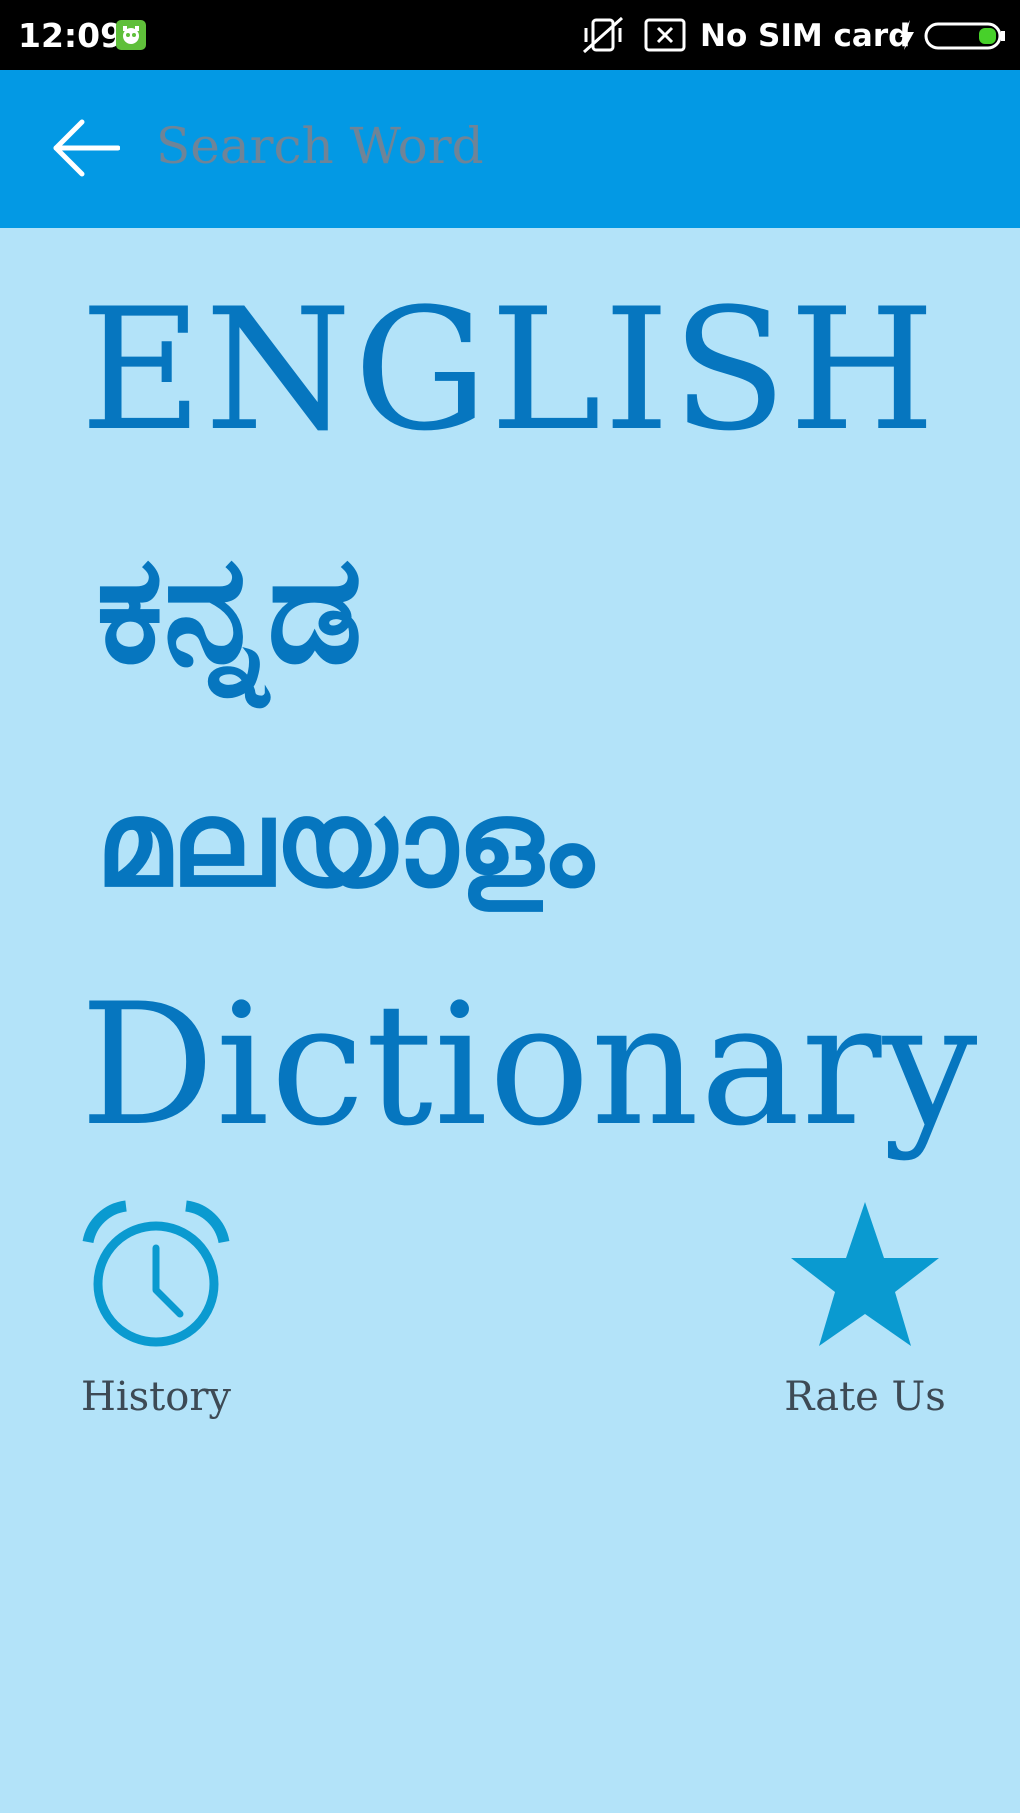 This screenshot has width=1020, height=1813. What do you see at coordinates (965, 38) in the screenshot?
I see `battery-icon` at bounding box center [965, 38].